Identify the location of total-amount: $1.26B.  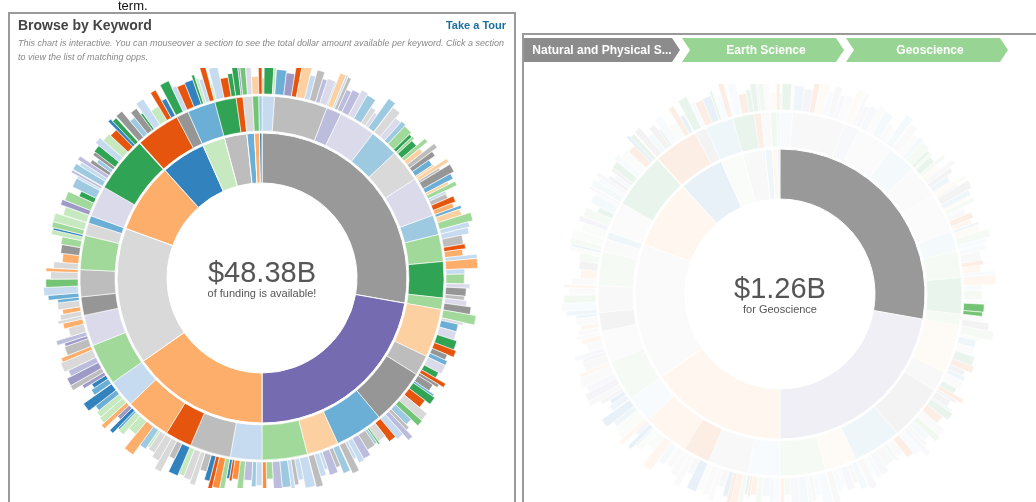
(780, 288).